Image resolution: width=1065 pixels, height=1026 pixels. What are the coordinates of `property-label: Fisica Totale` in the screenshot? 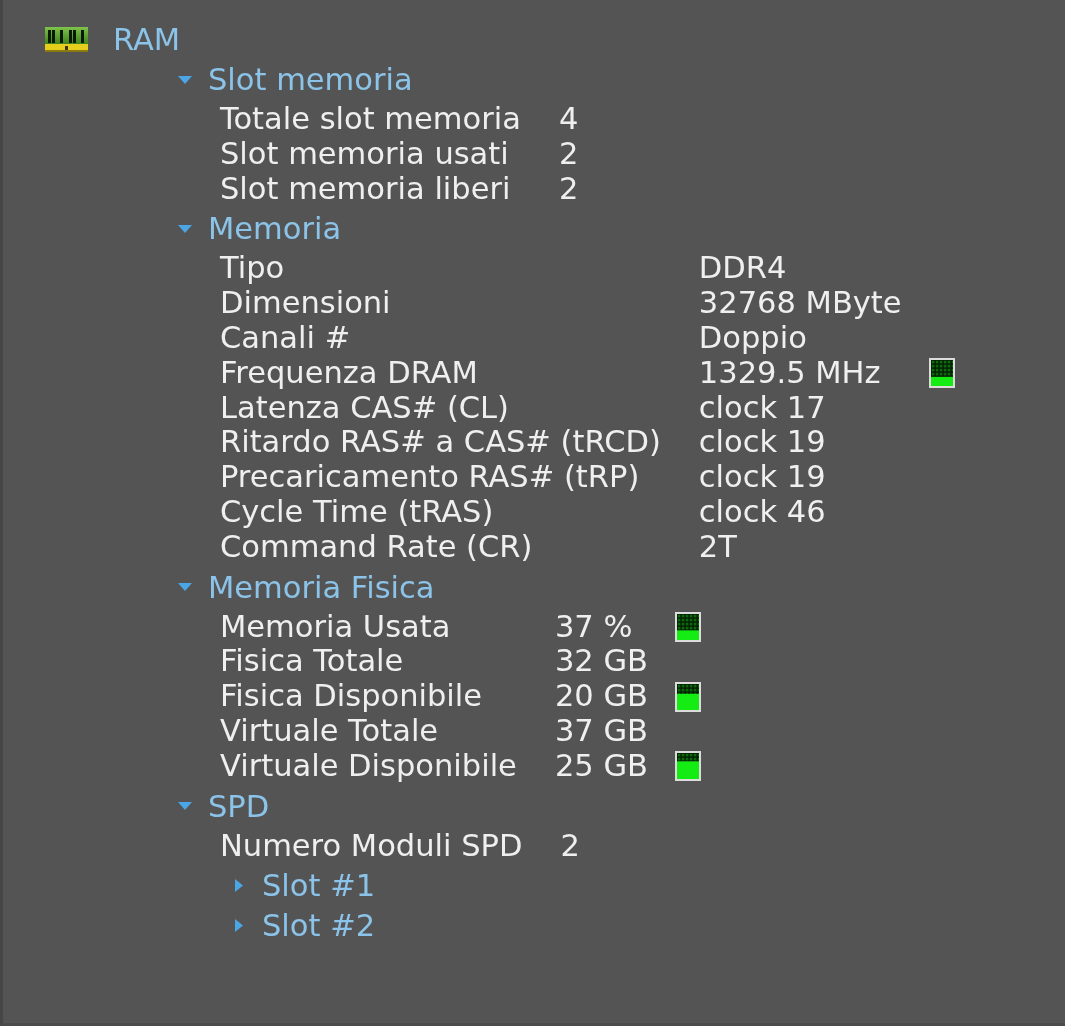 It's located at (312, 662).